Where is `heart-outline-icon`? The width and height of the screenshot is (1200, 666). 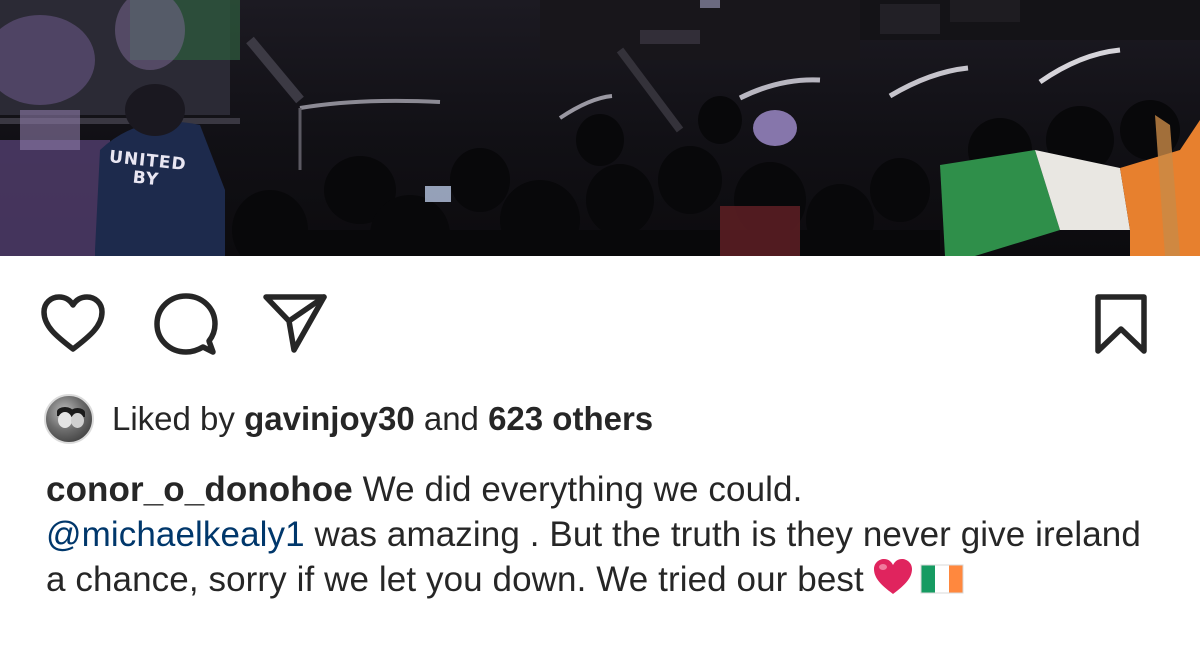
heart-outline-icon is located at coordinates (73, 323).